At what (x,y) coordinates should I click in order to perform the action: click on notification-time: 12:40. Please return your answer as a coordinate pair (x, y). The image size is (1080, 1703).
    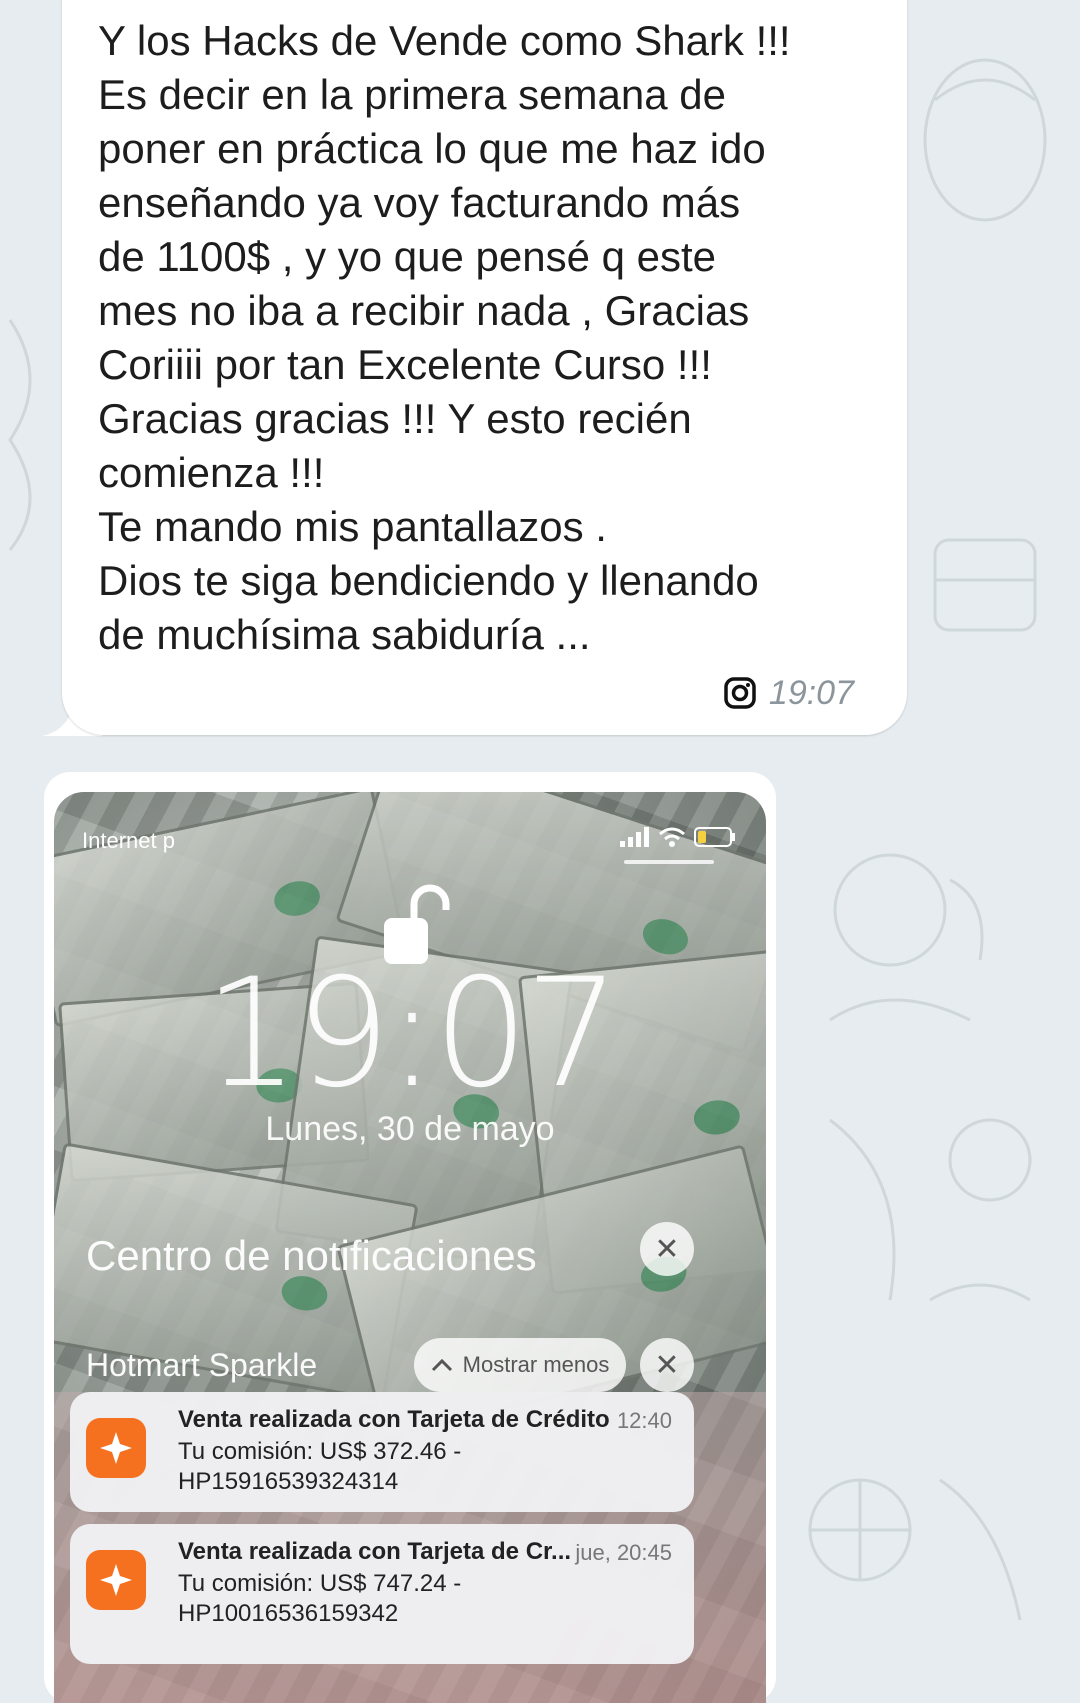
    Looking at the image, I should click on (644, 1420).